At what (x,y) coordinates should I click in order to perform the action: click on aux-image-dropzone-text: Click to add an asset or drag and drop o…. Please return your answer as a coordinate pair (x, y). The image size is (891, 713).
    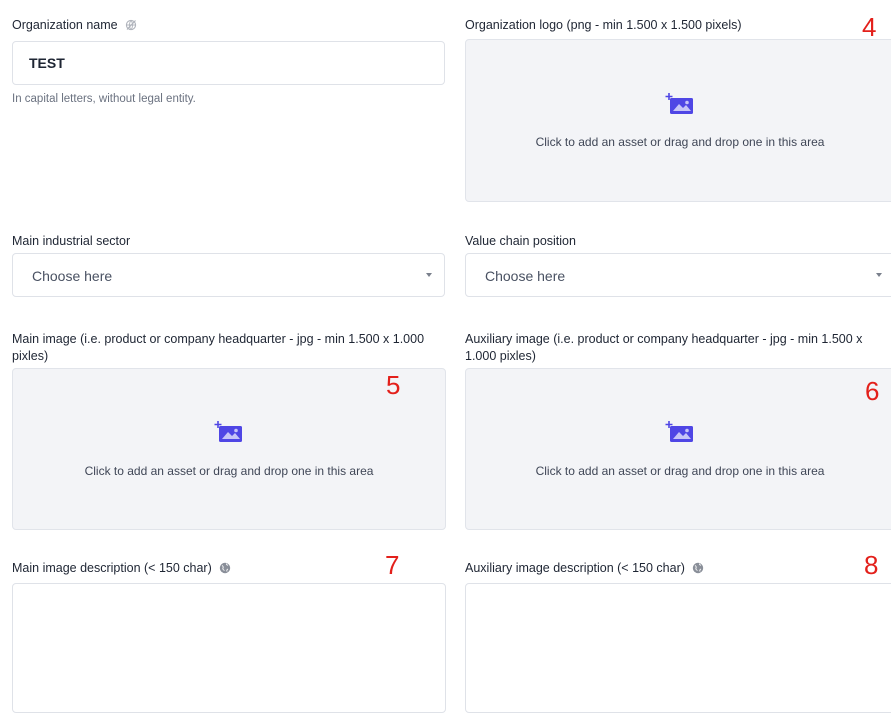
    Looking at the image, I should click on (680, 471).